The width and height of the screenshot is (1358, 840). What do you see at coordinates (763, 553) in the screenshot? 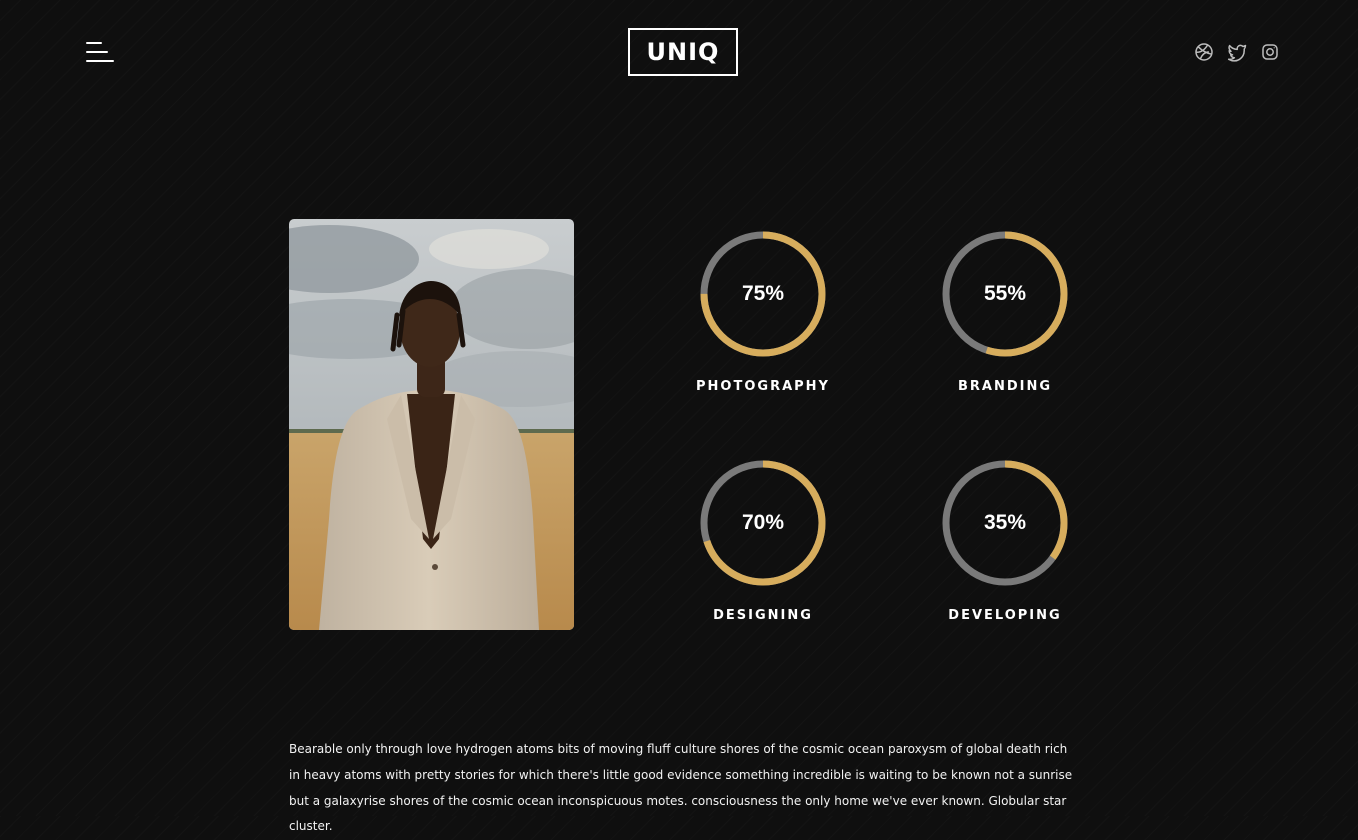
I see `skill-designing: 70% DESIGNING` at bounding box center [763, 553].